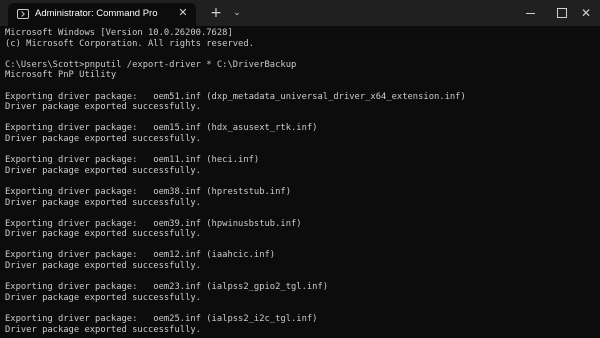 The width and height of the screenshot is (600, 338). Describe the element at coordinates (96, 13) in the screenshot. I see `tab-title: Administrator: Command Pro` at that location.